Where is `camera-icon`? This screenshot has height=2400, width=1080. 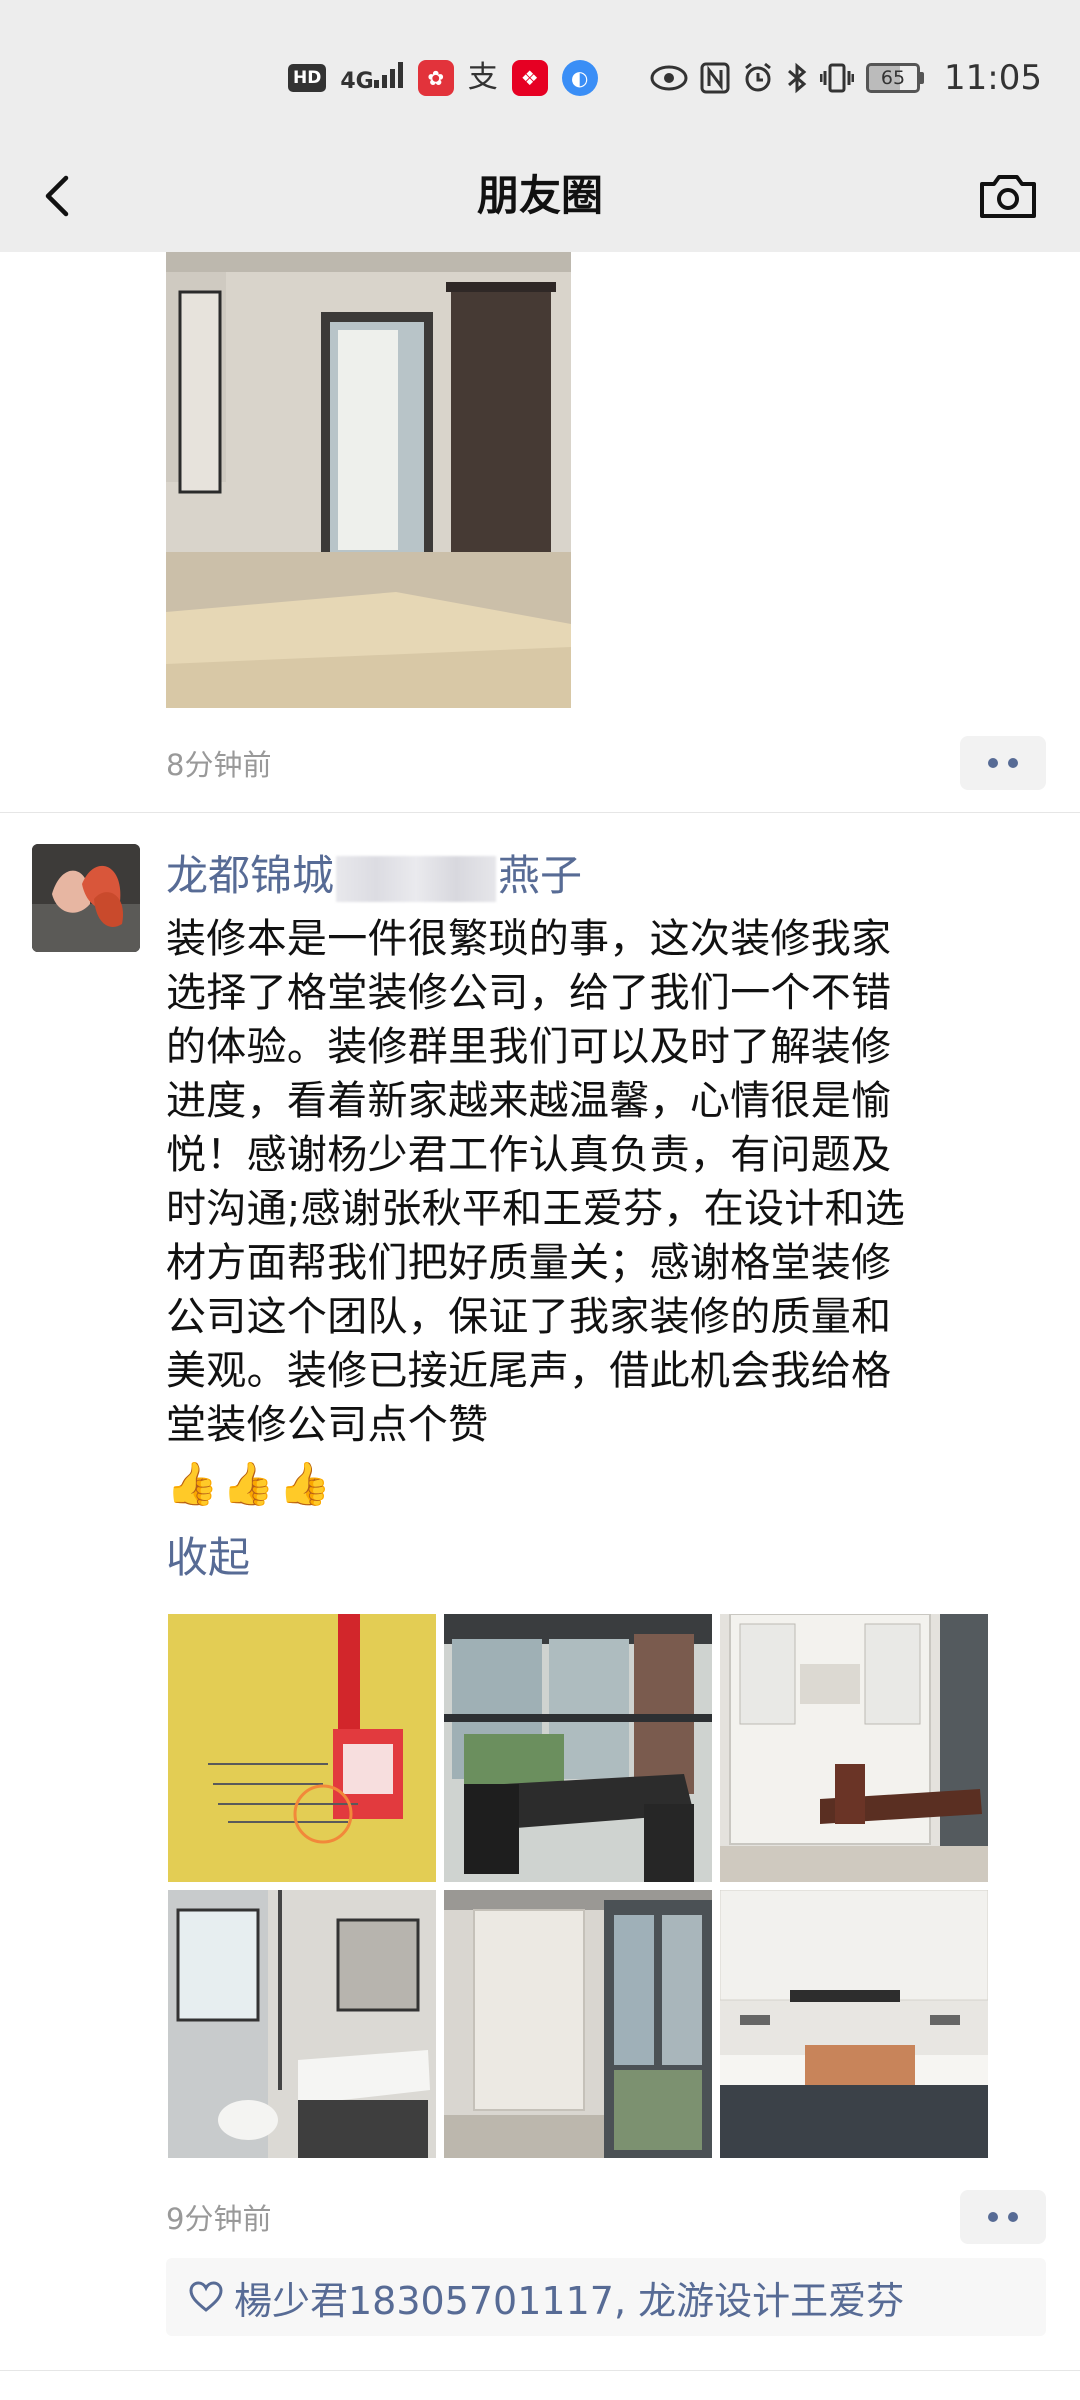
camera-icon is located at coordinates (1008, 196).